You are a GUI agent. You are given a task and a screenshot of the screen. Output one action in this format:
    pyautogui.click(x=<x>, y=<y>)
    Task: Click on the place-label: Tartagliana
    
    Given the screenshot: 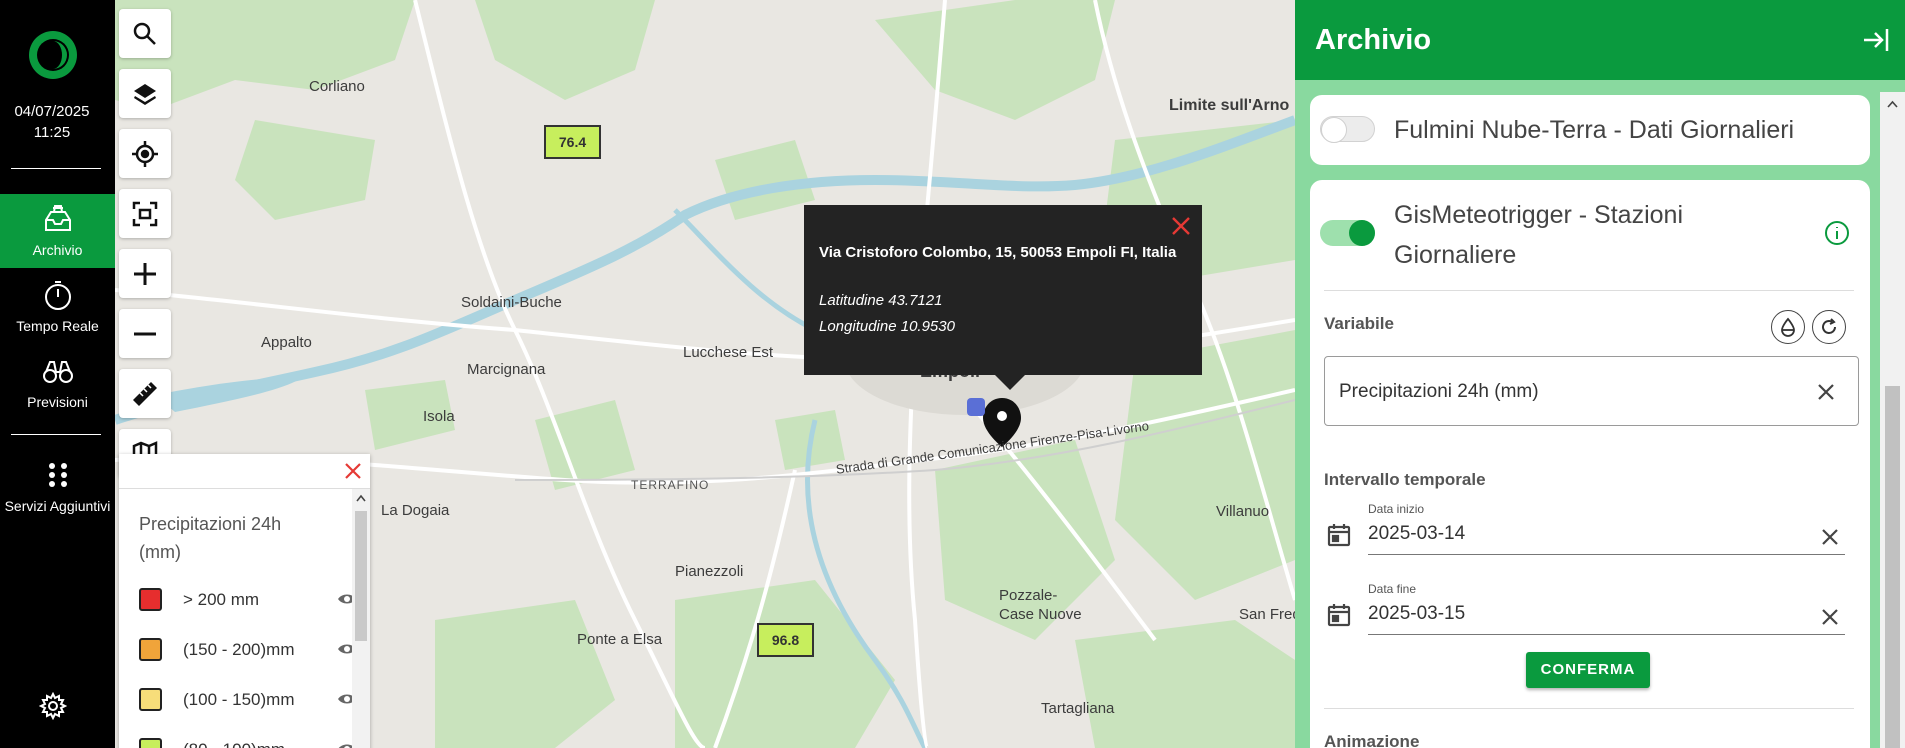 What is the action you would take?
    pyautogui.click(x=1078, y=708)
    